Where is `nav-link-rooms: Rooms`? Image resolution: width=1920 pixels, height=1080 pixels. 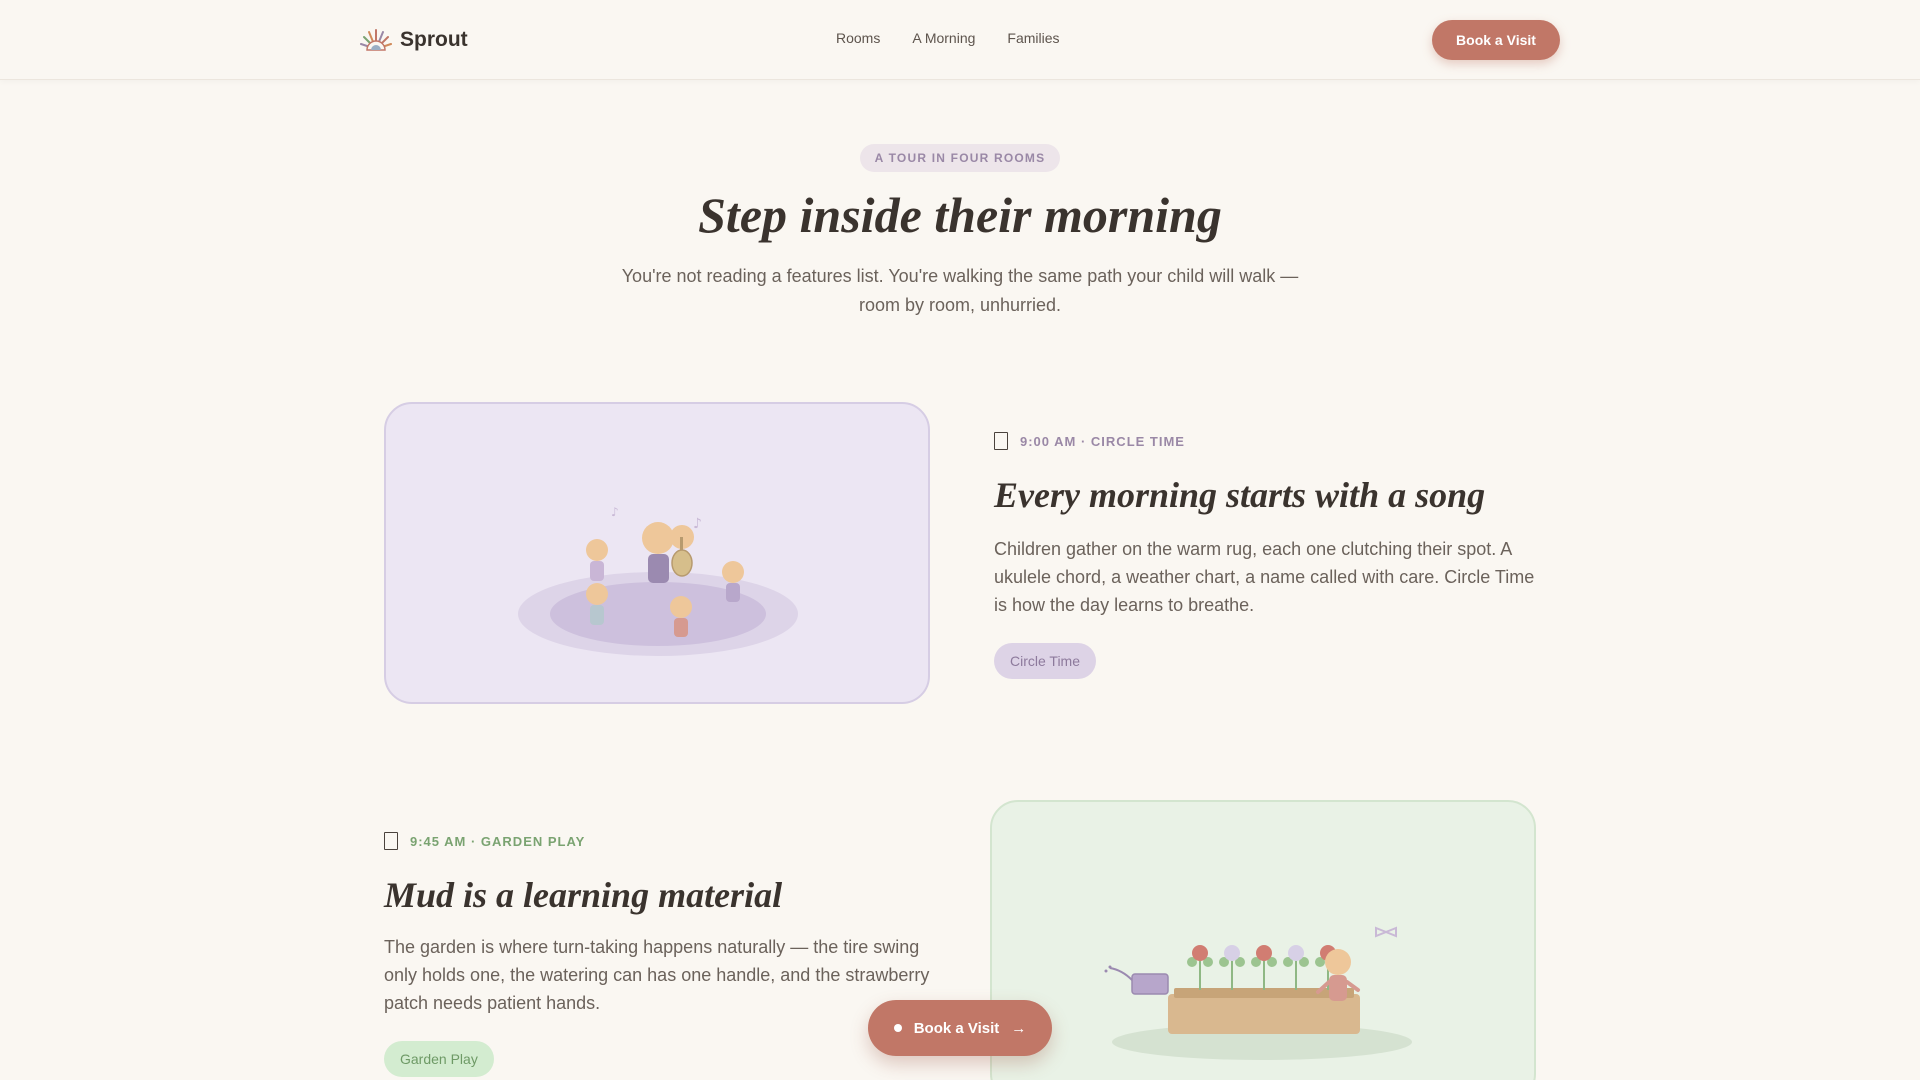 nav-link-rooms: Rooms is located at coordinates (858, 38).